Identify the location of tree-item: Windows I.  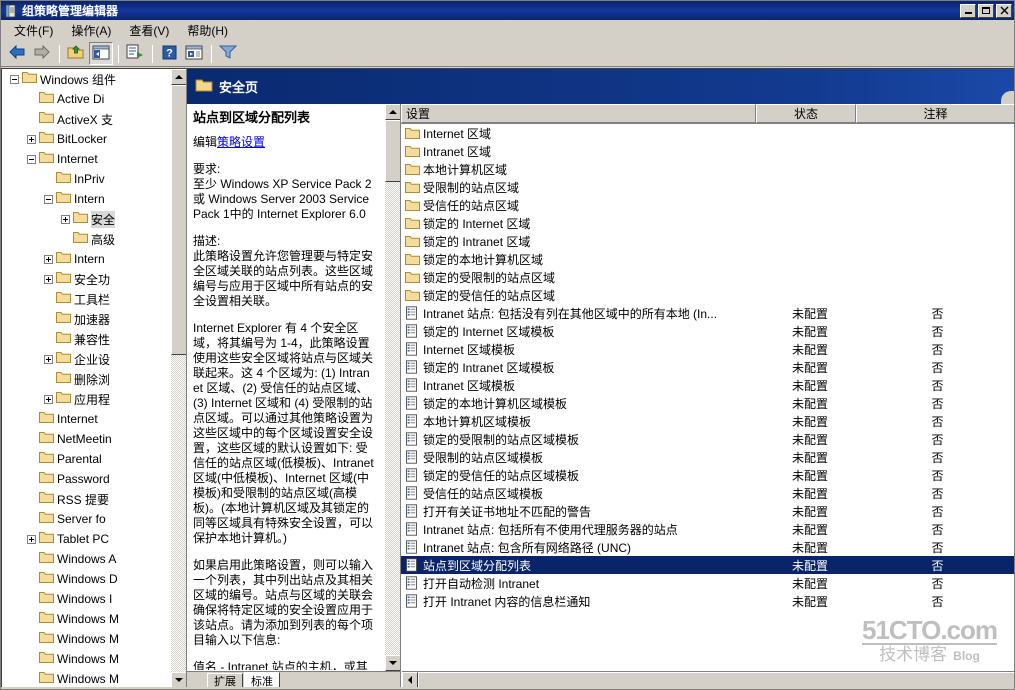
(92, 599).